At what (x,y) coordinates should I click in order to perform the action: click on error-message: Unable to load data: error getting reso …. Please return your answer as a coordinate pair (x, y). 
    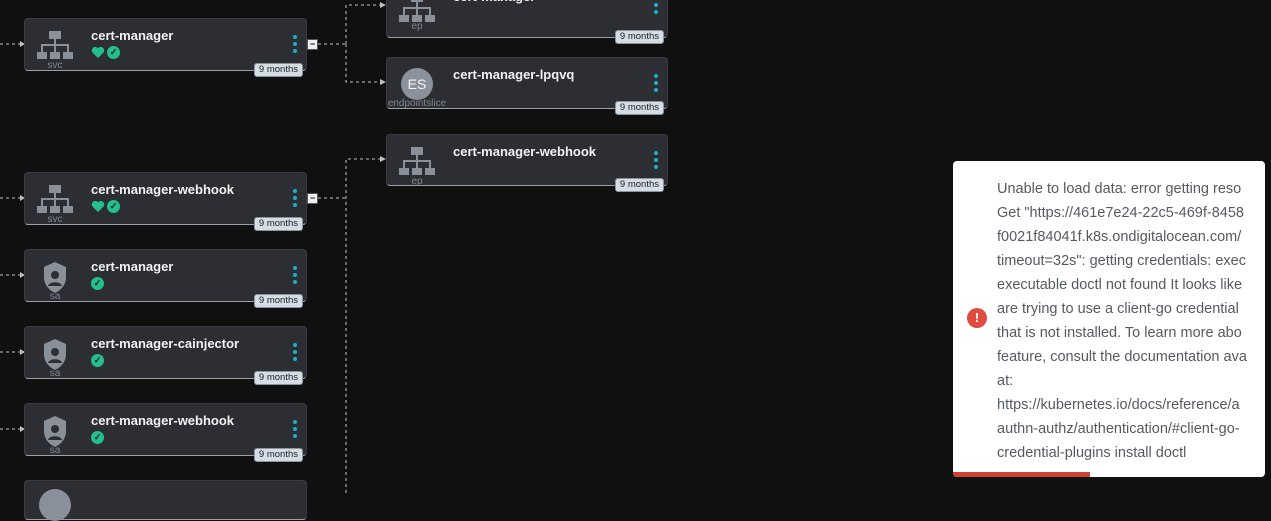
    Looking at the image, I should click on (1122, 321).